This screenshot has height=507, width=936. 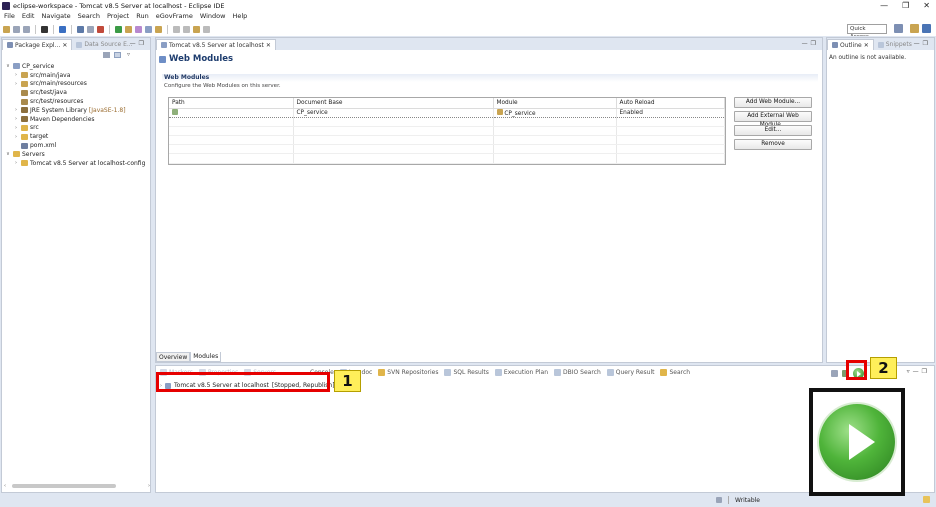 I want to click on view-menu-icon: ▿, so click(x=128, y=54).